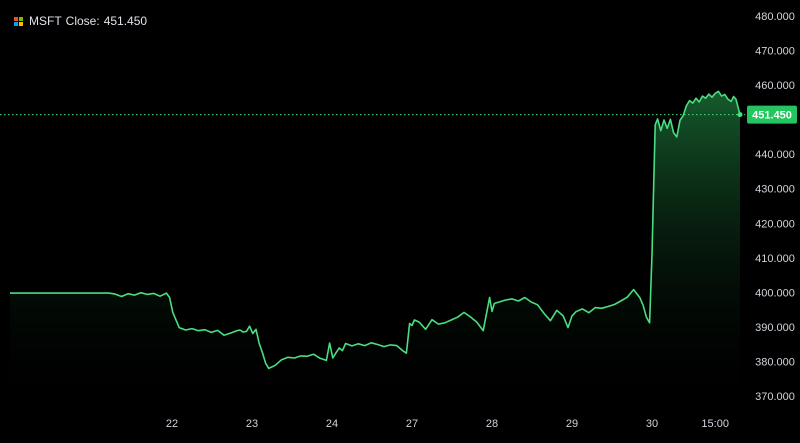 The image size is (800, 443). Describe the element at coordinates (775, 86) in the screenshot. I see `y-tick-label: 460.000` at that location.